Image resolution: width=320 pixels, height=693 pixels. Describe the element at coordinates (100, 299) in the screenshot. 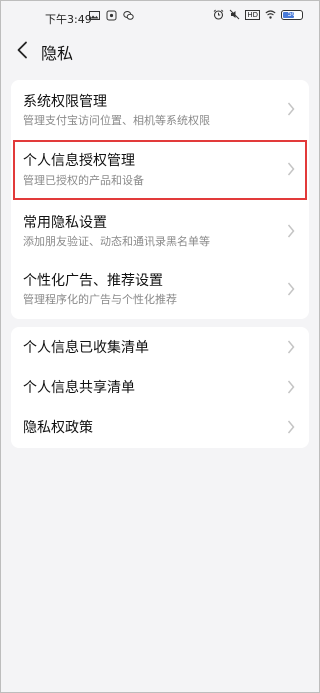

I see `item-subtitle: 管理程序化的广告与个性化推荐` at that location.